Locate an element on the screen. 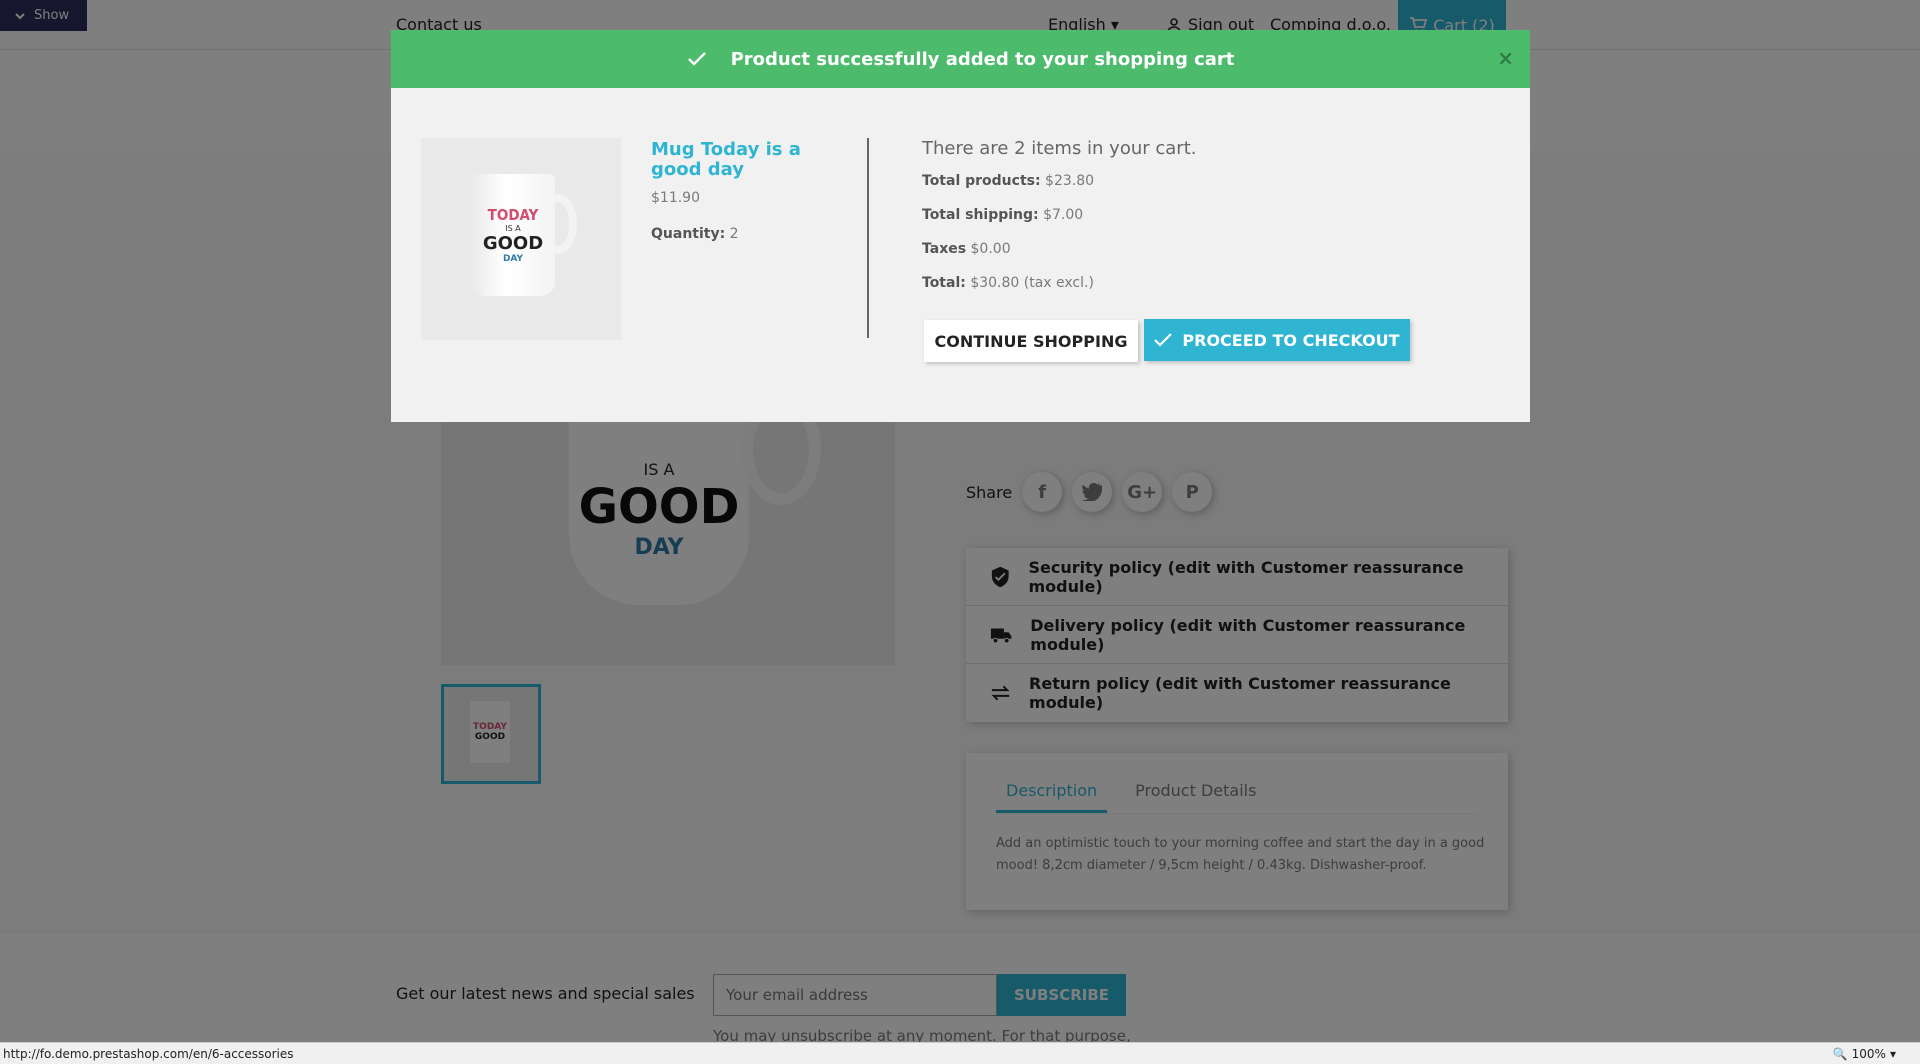 Image resolution: width=1920 pixels, height=1064 pixels. mug-text-line1: TODAY is located at coordinates (513, 215).